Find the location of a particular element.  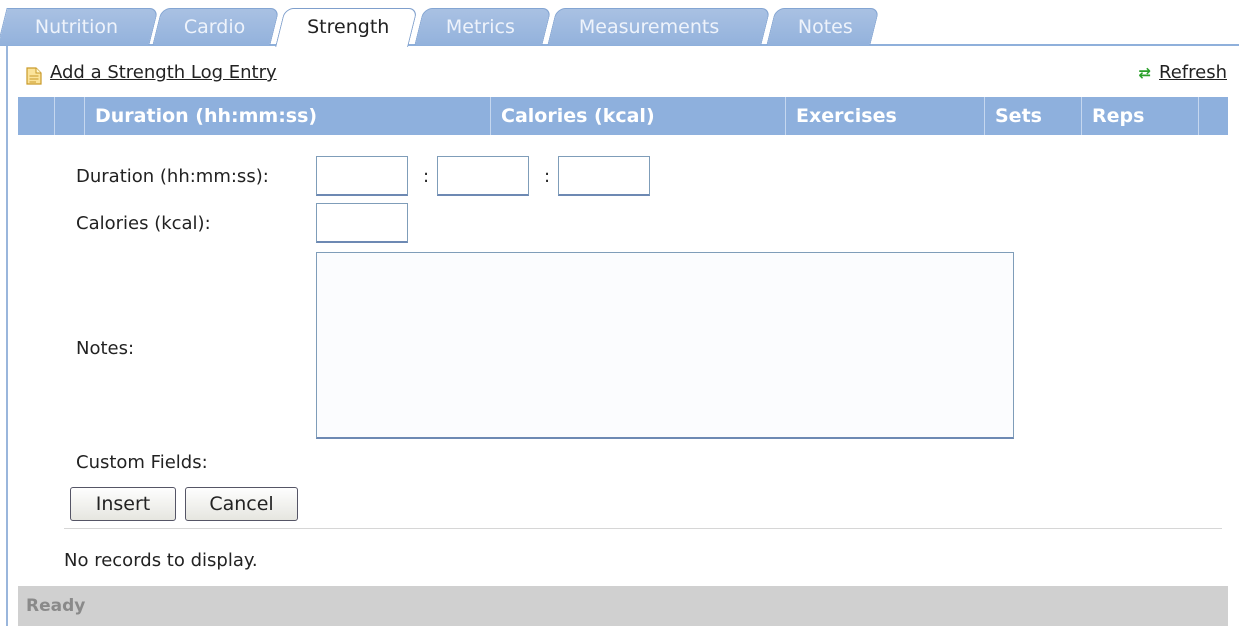

panel-border is located at coordinates (7, 336).